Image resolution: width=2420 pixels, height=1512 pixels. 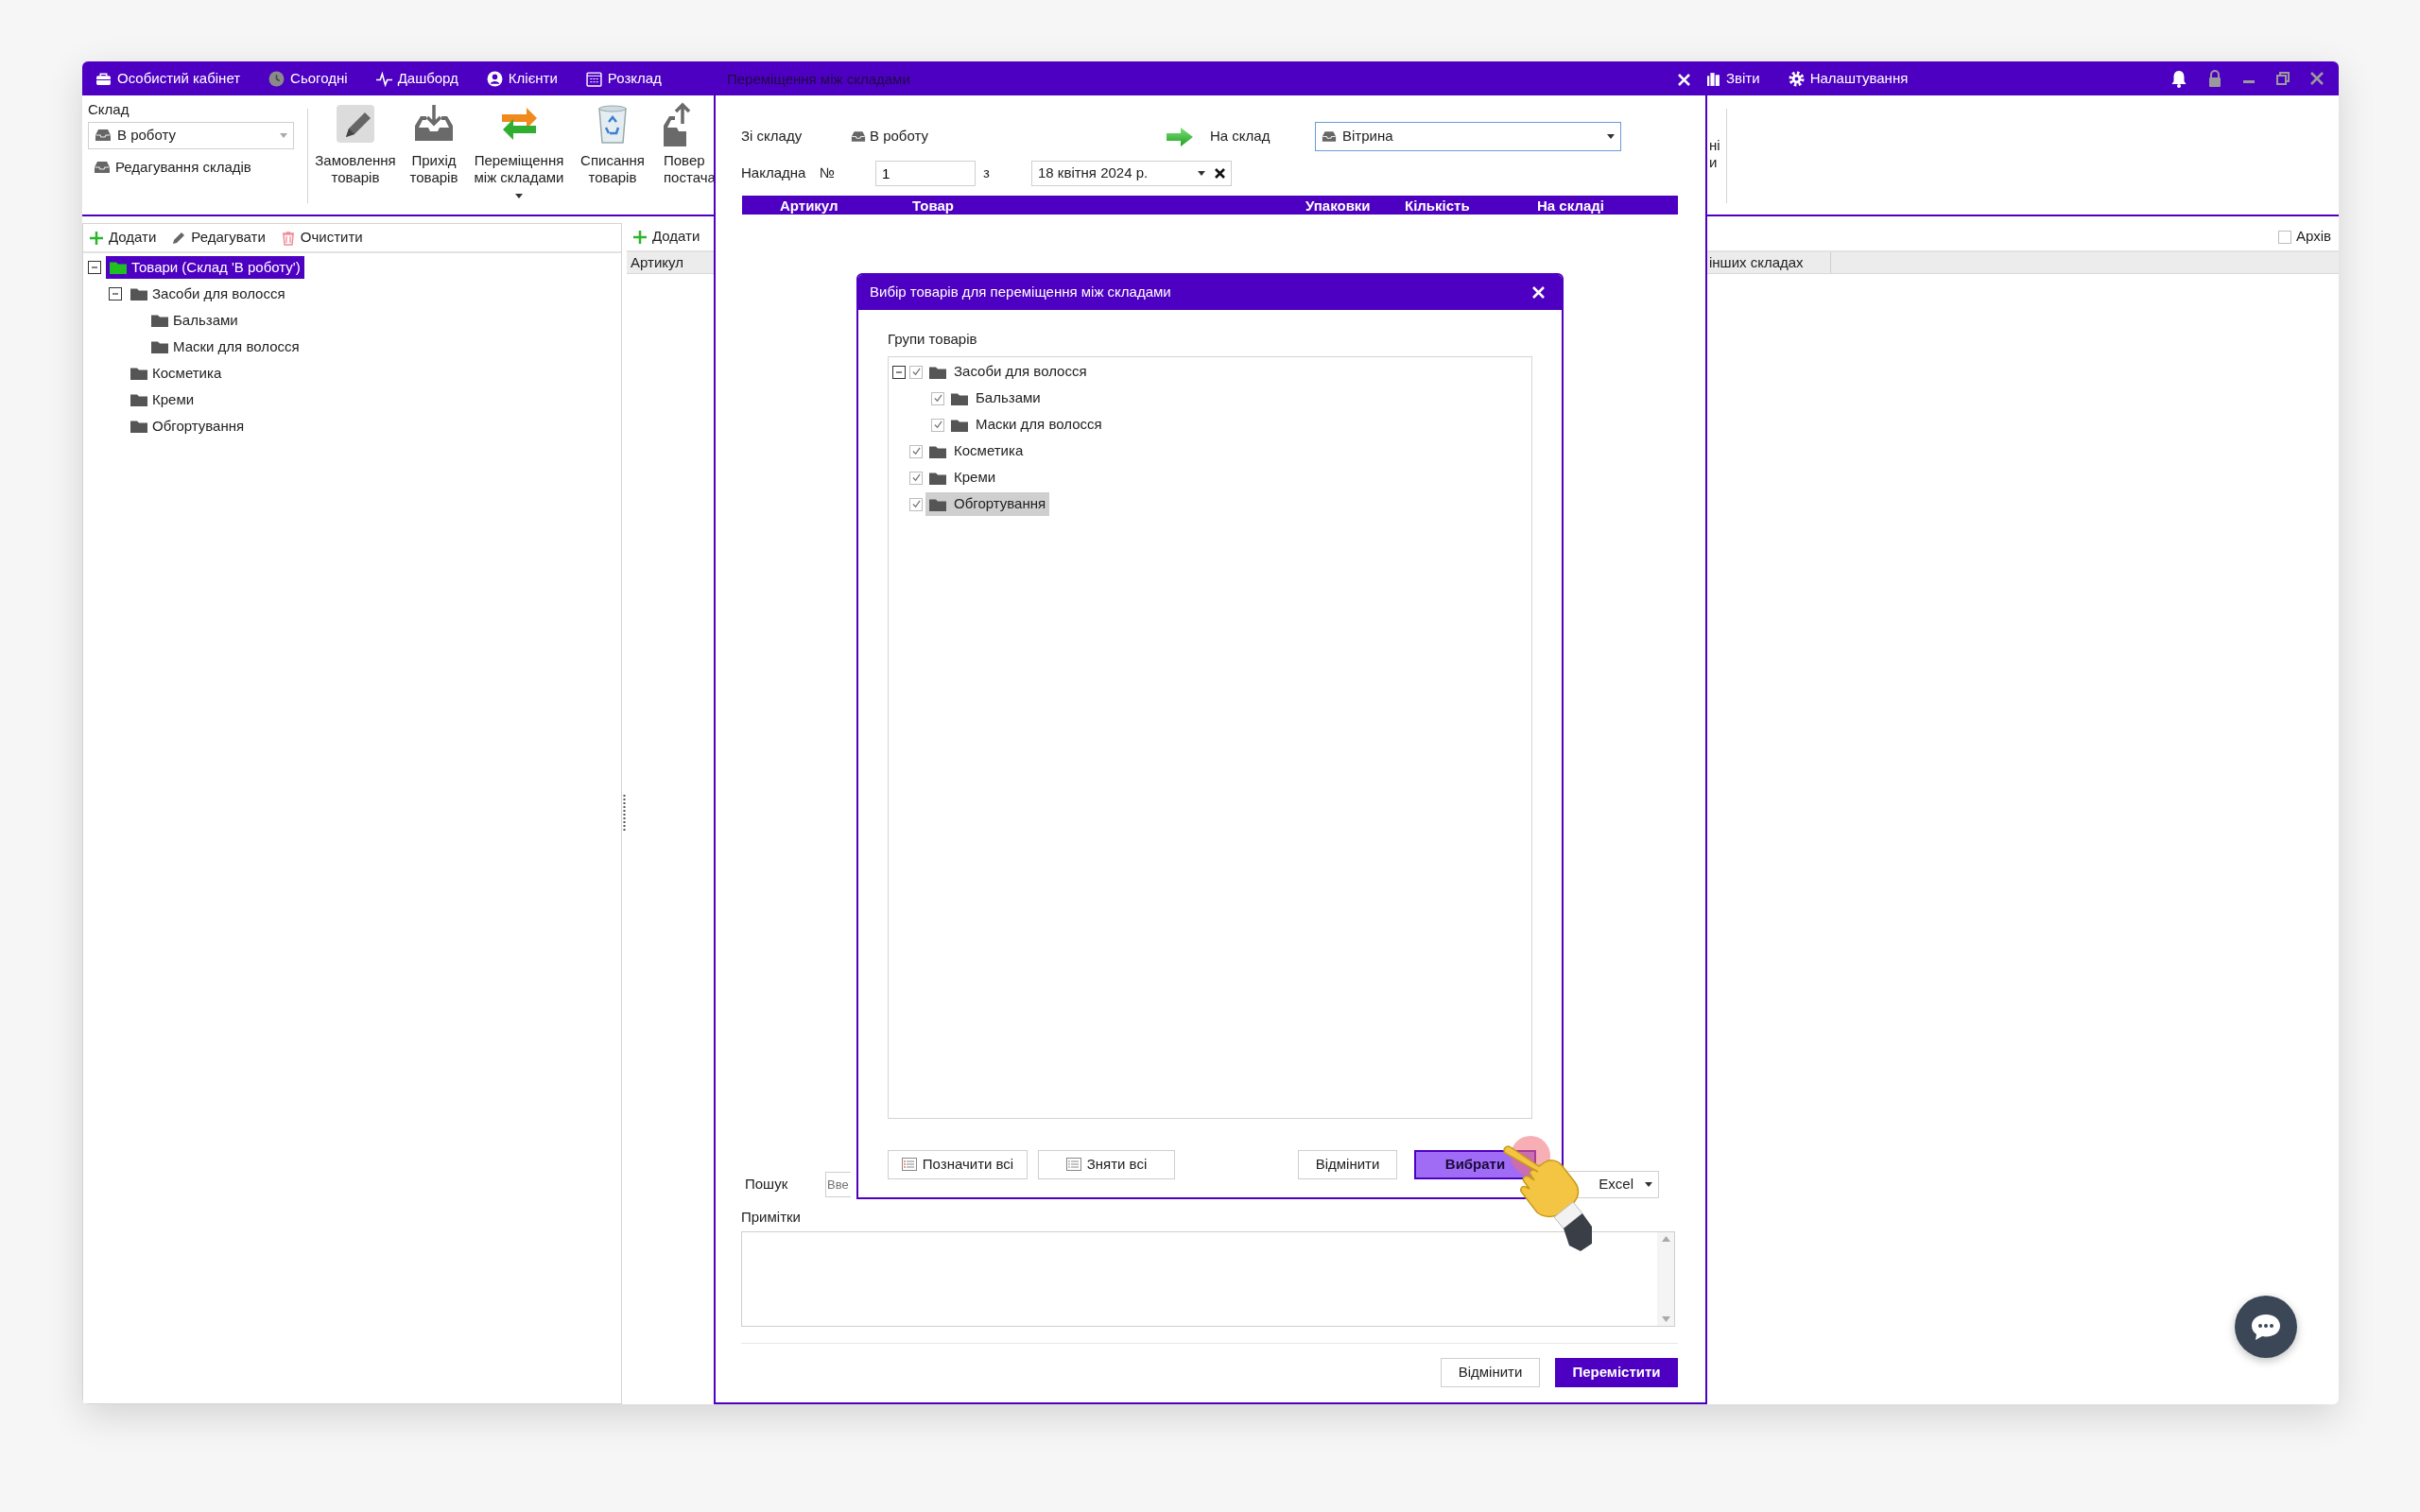 I want to click on menu-item: Налаштування, so click(x=1848, y=78).